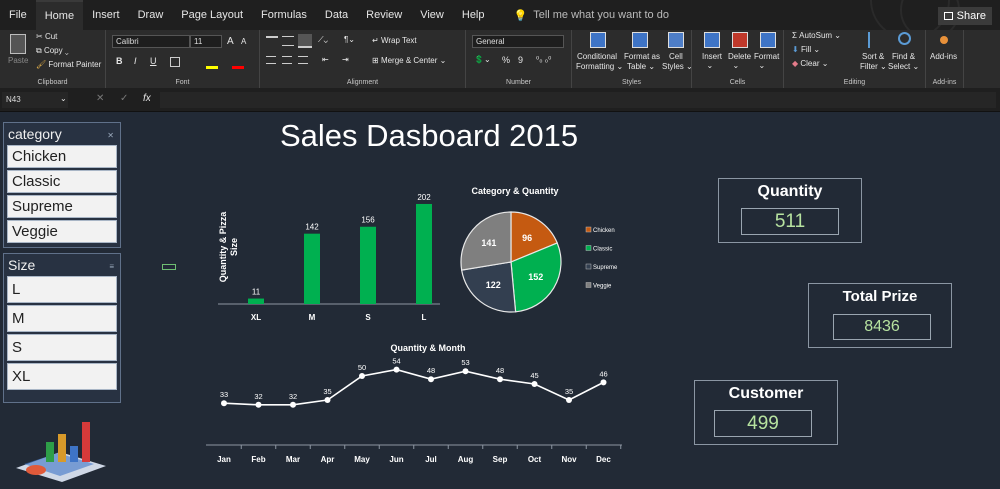 The height and width of the screenshot is (489, 1000). What do you see at coordinates (59, 15) in the screenshot?
I see `tab-home: Home` at bounding box center [59, 15].